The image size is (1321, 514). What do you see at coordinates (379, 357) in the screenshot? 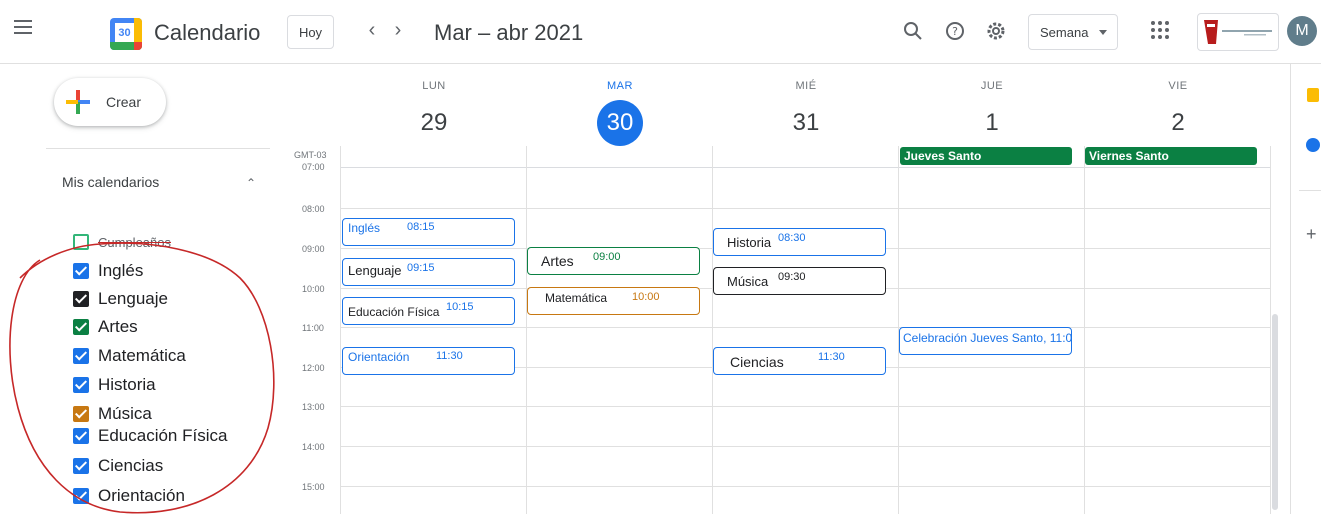
I see `event-title: Orientación` at bounding box center [379, 357].